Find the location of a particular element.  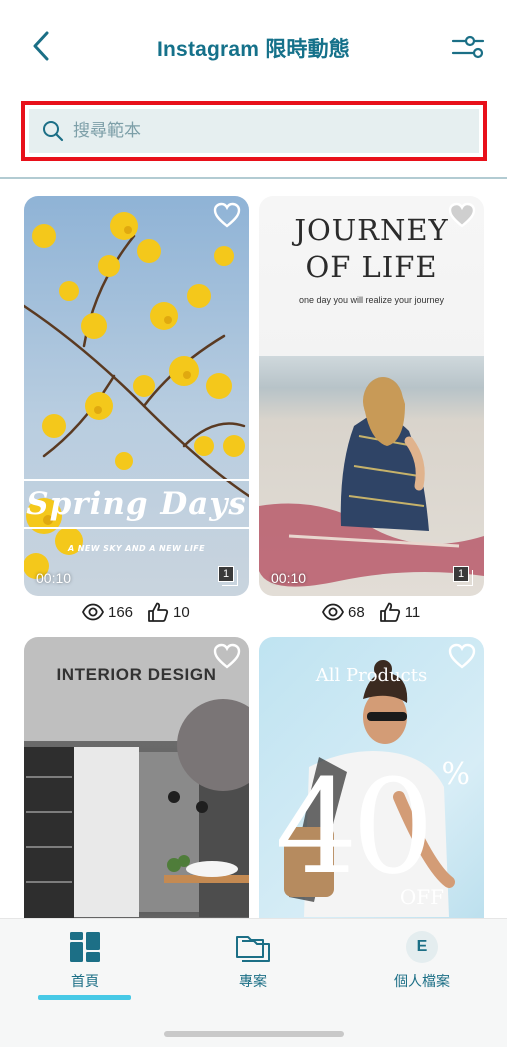

search-bar is located at coordinates (254, 131).